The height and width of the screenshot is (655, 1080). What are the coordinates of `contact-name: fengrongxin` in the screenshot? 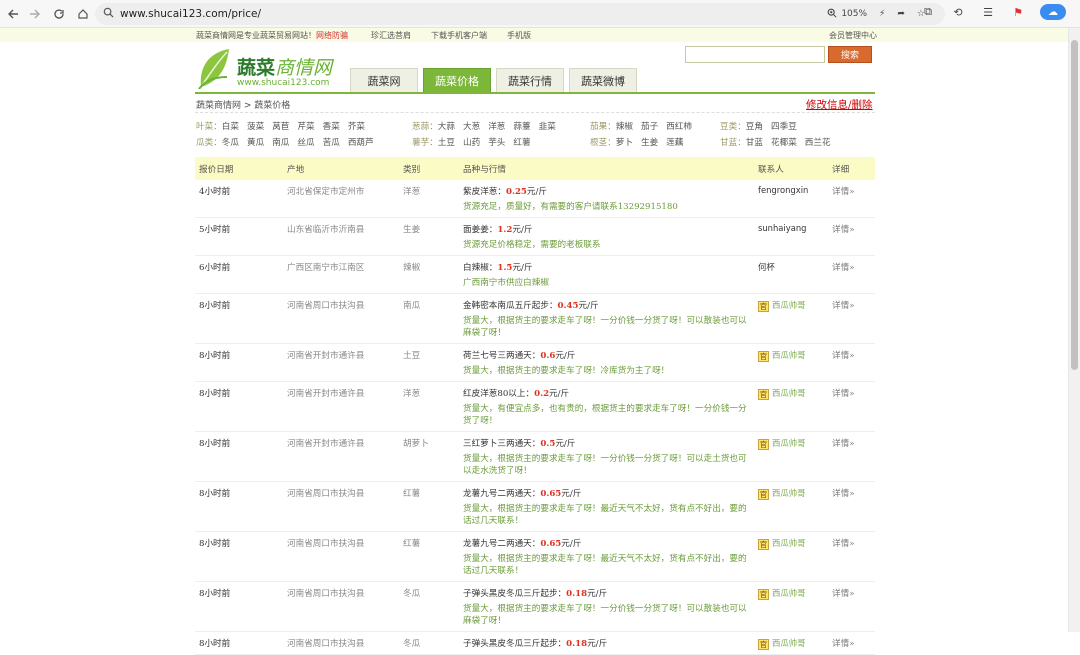 It's located at (783, 190).